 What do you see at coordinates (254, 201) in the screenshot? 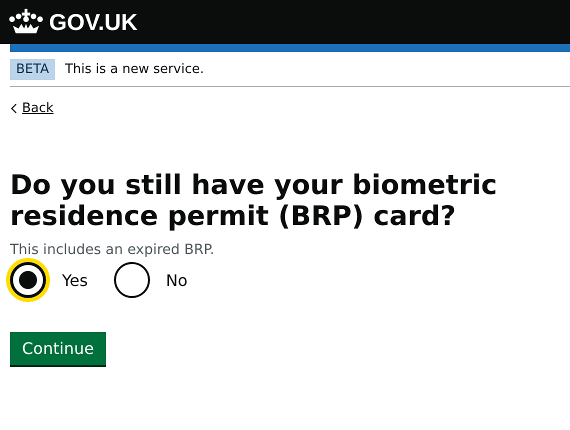
I see `question-heading: Do you still have your biometric residence permit (BRP) card?` at bounding box center [254, 201].